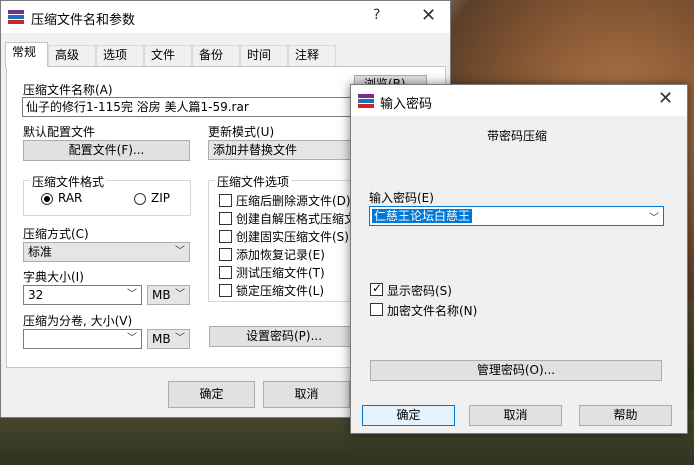 This screenshot has width=694, height=465. Describe the element at coordinates (432, 311) in the screenshot. I see `encrypt-names-label: 加密文件名称(N)` at that location.